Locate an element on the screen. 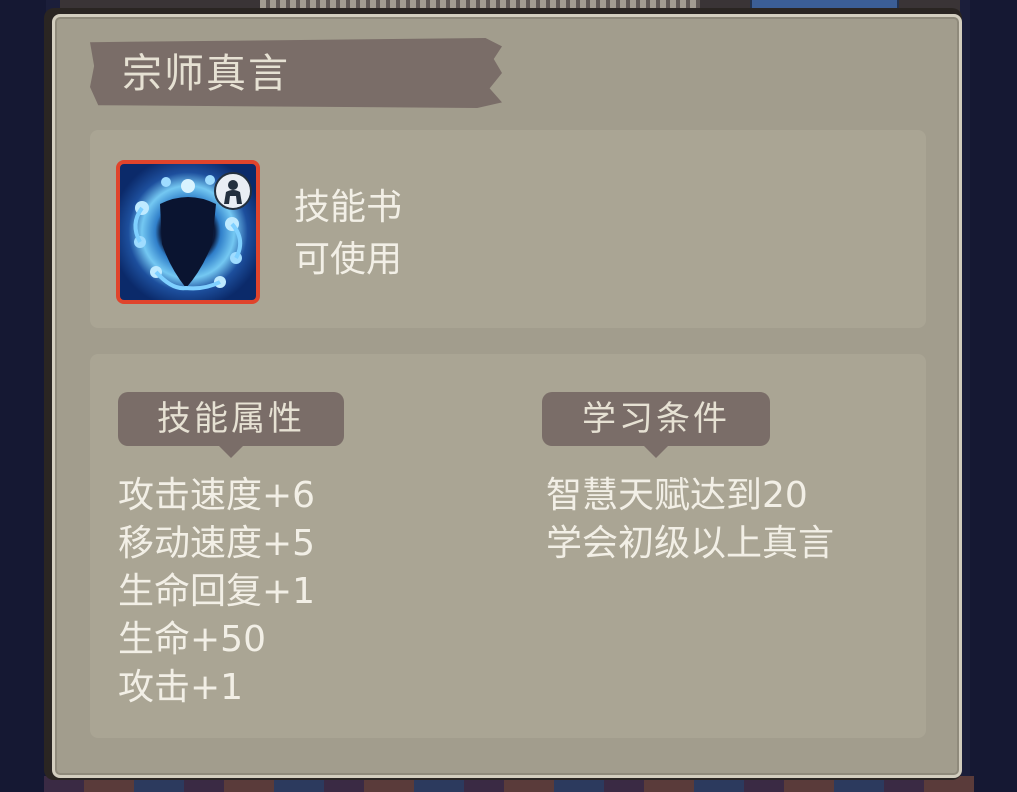 The width and height of the screenshot is (1017, 792). attribute-item: 生命回复+1 is located at coordinates (217, 591).